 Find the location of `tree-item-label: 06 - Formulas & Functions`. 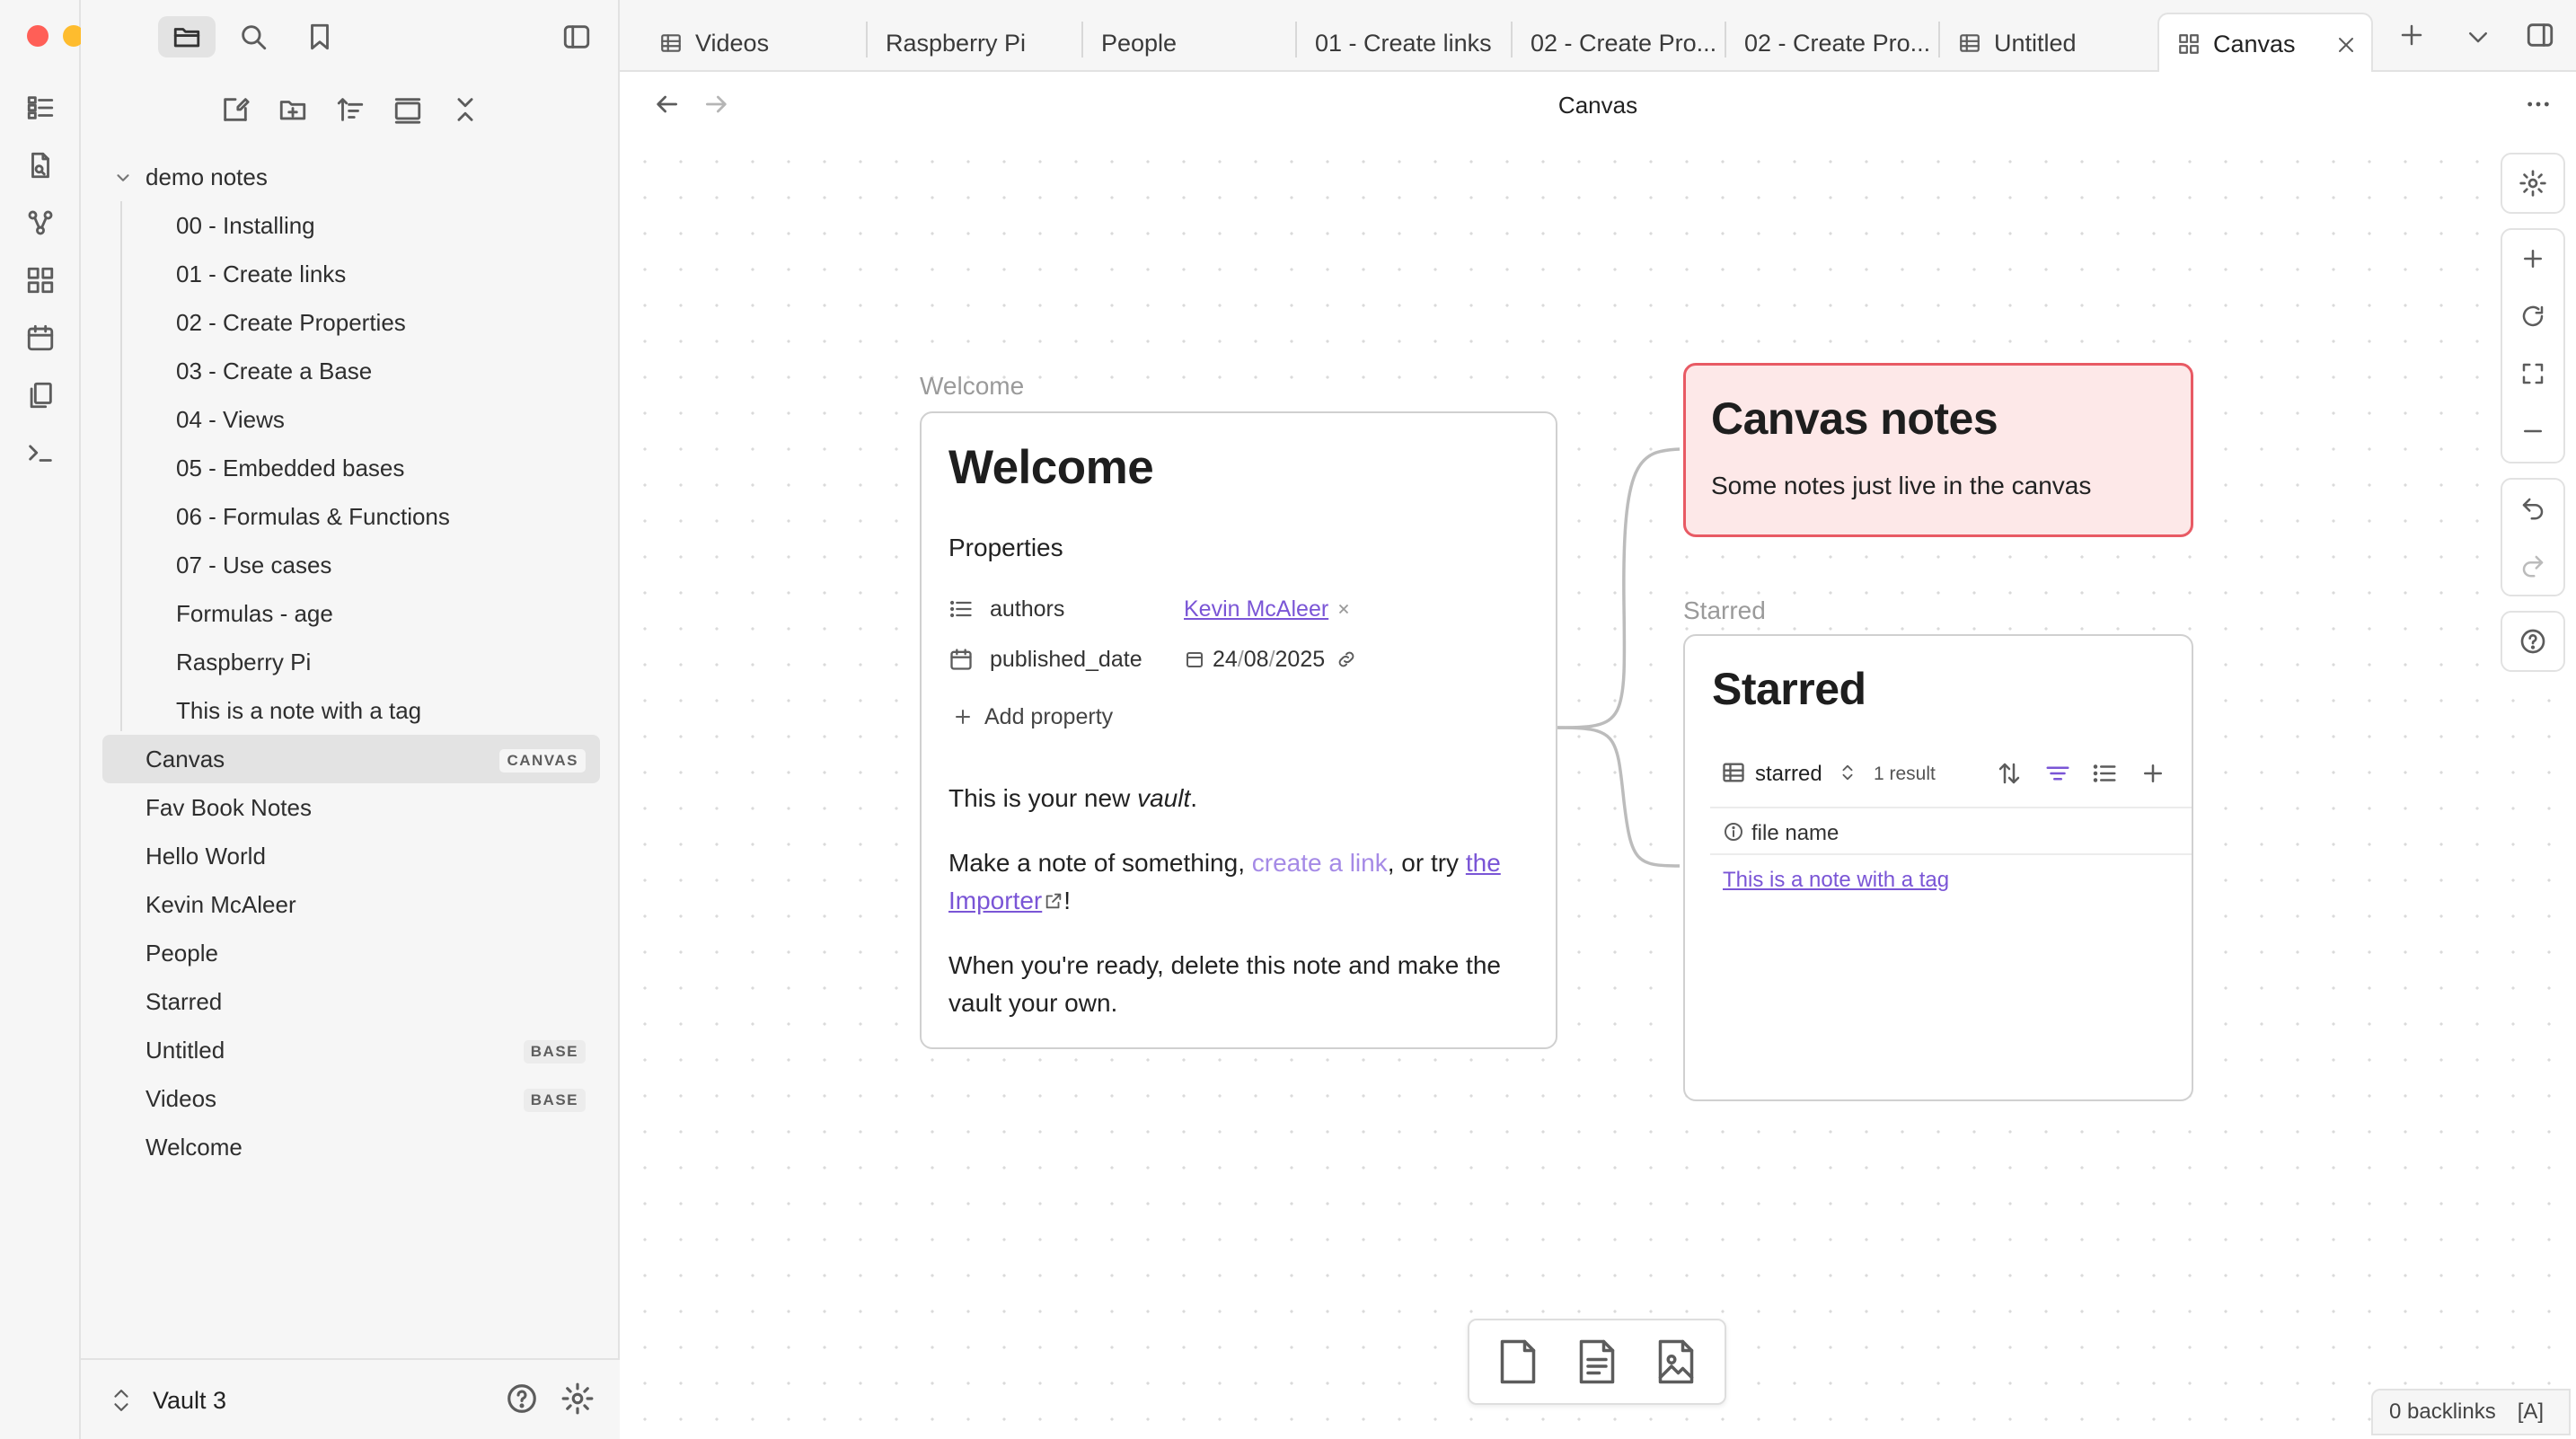

tree-item-label: 06 - Formulas & Functions is located at coordinates (313, 516).